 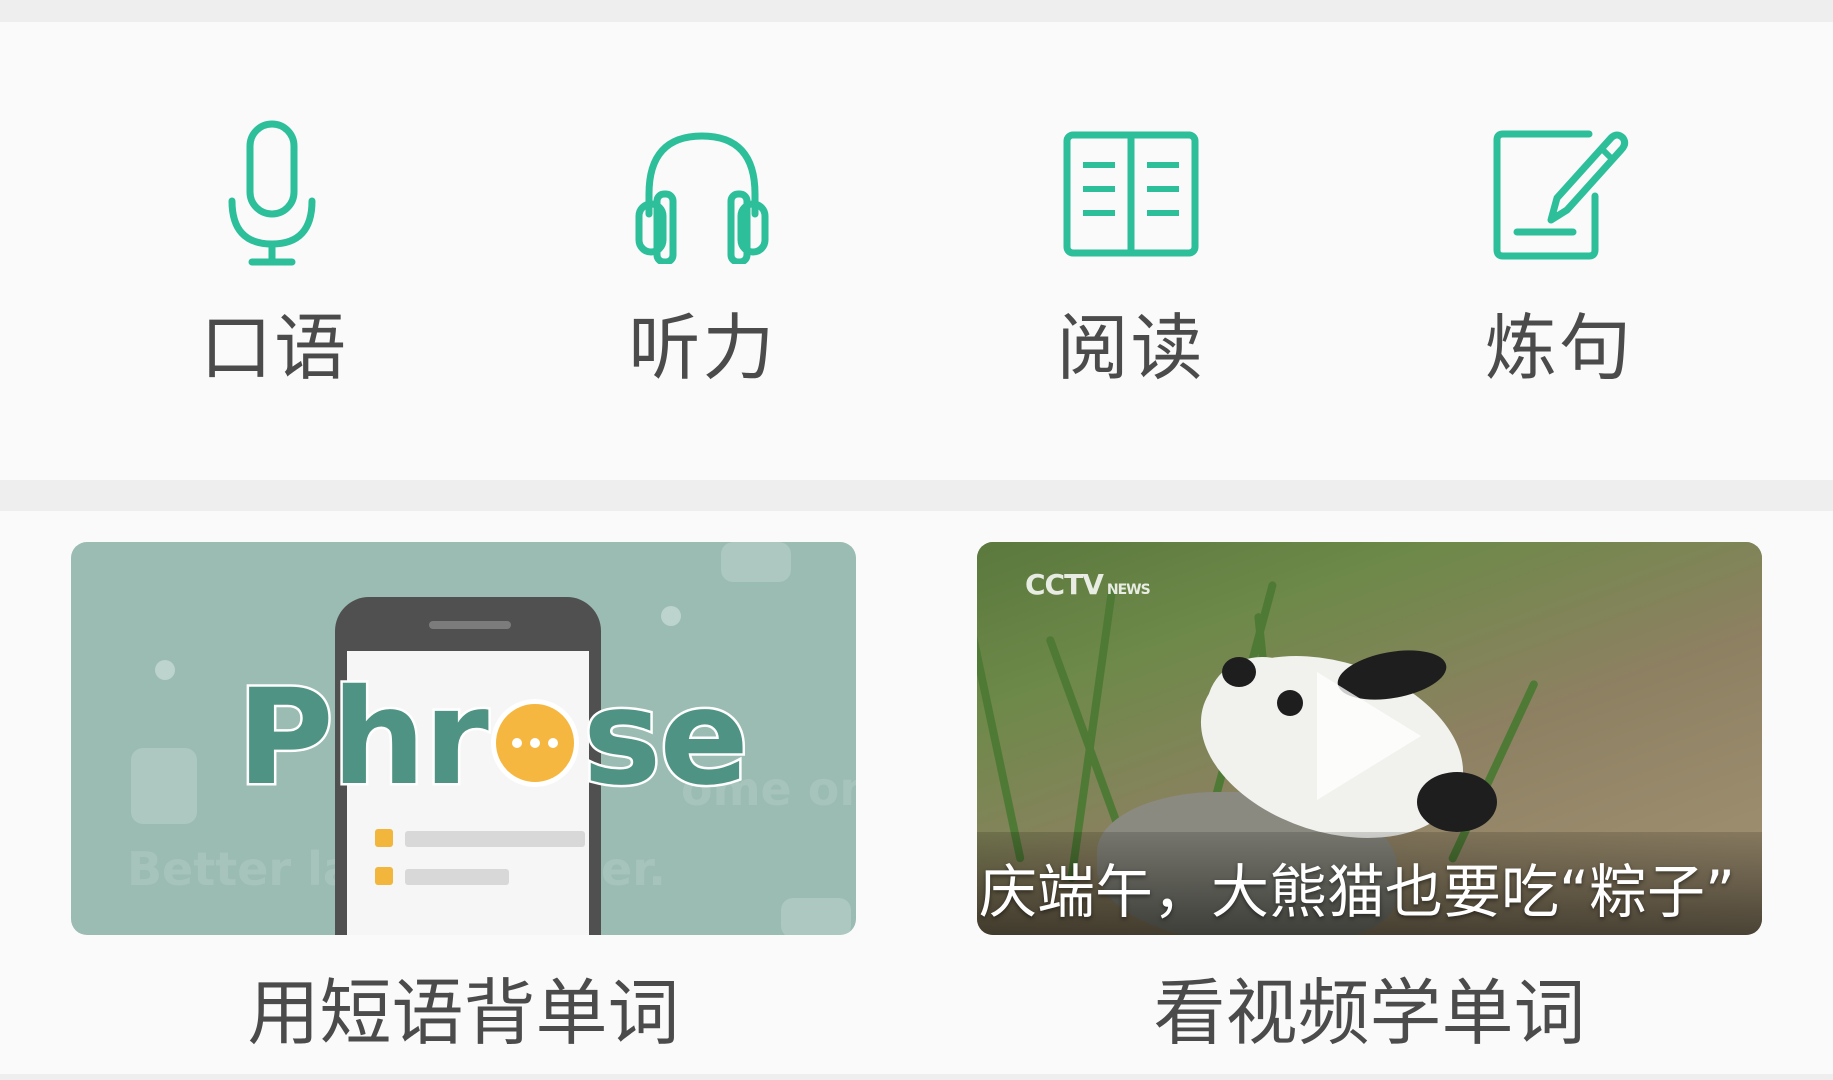 What do you see at coordinates (1088, 584) in the screenshot?
I see `cctv-logo: CCTV NEWS` at bounding box center [1088, 584].